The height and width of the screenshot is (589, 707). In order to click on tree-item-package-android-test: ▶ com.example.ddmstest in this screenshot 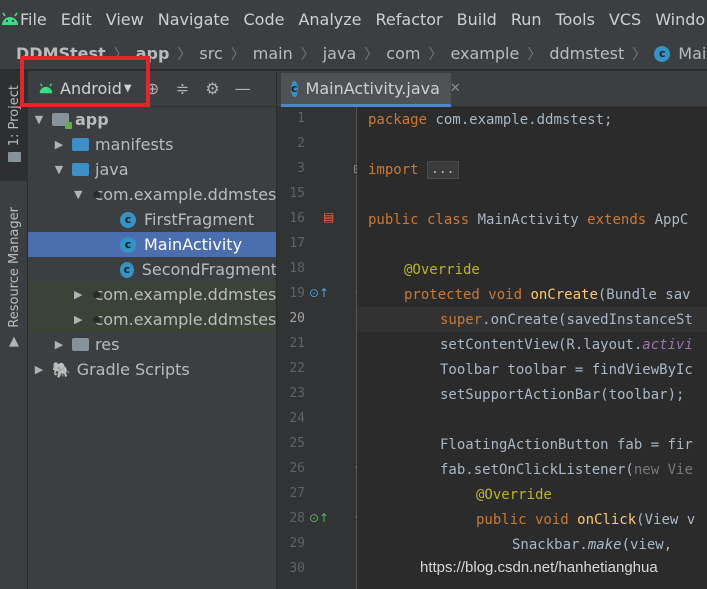, I will do `click(152, 294)`.